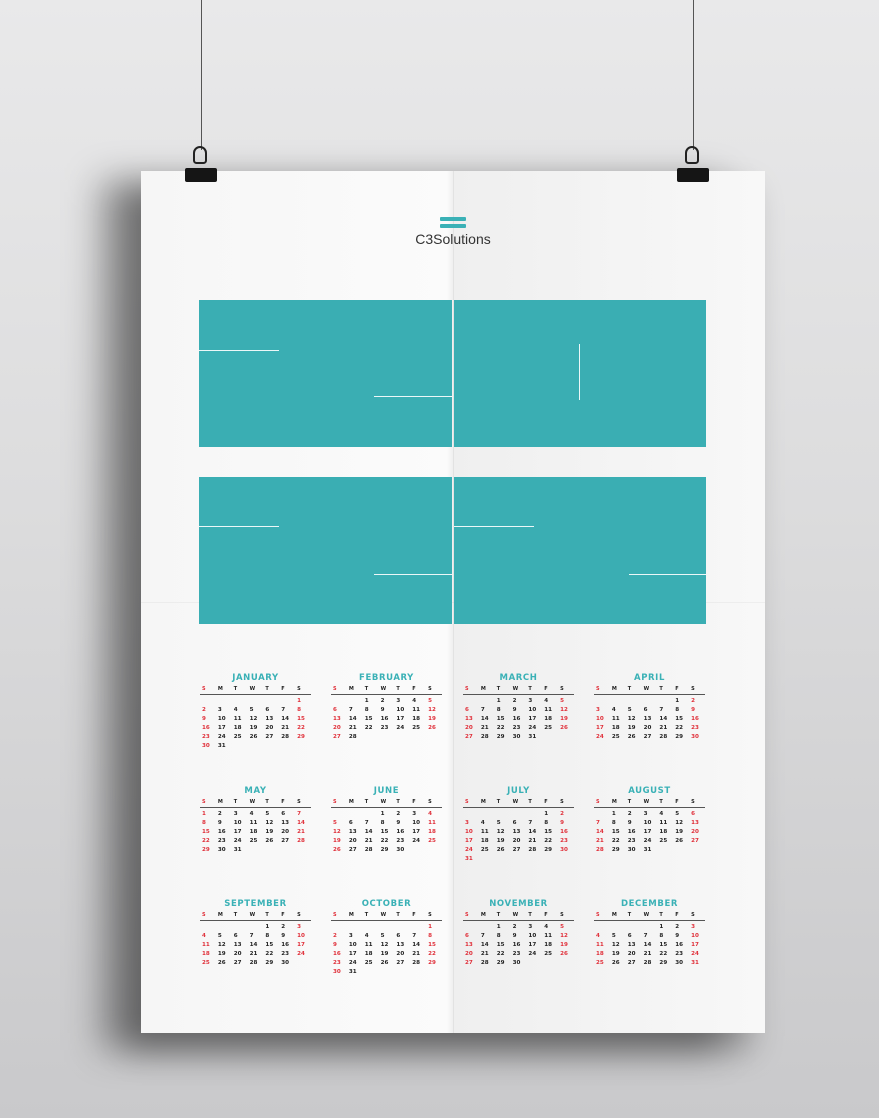 This screenshot has height=1118, width=879. Describe the element at coordinates (649, 904) in the screenshot. I see `month-name: DECEMBER` at that location.